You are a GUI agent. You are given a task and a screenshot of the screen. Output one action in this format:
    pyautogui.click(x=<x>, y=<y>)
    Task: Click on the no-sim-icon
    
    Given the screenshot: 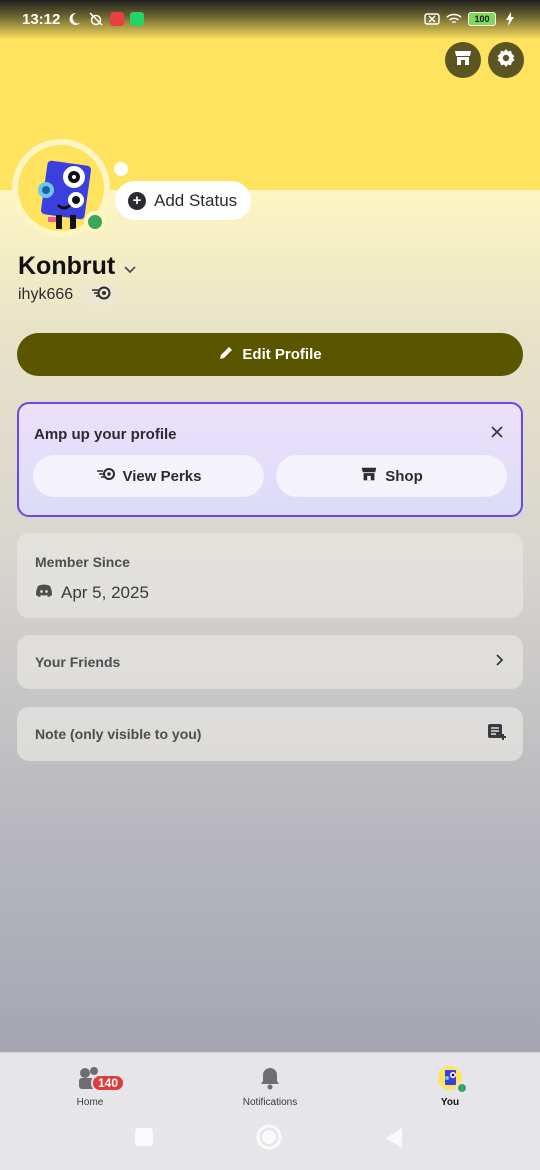 What is the action you would take?
    pyautogui.click(x=432, y=19)
    